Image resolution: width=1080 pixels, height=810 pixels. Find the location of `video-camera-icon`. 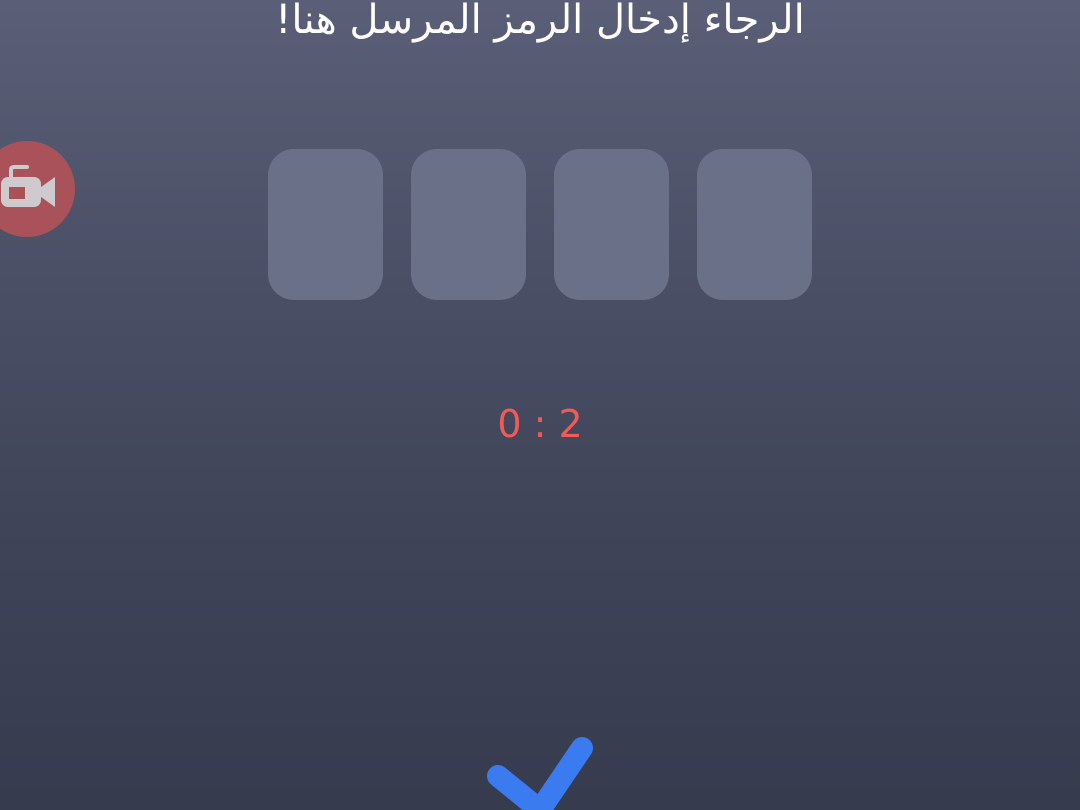

video-camera-icon is located at coordinates (28, 186).